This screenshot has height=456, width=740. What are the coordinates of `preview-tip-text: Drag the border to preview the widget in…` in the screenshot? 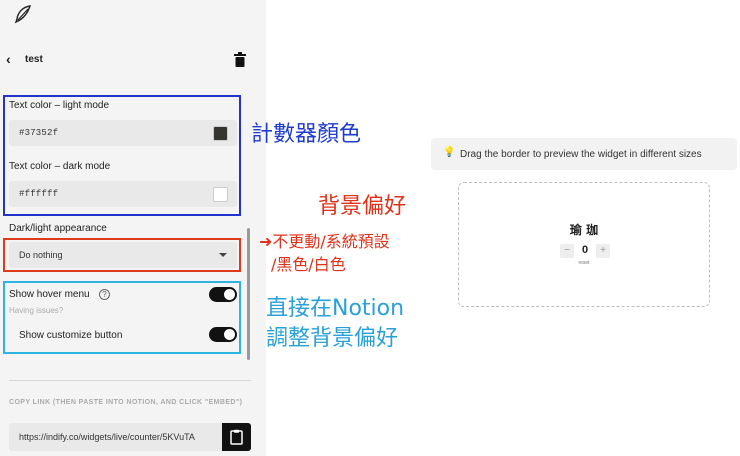 It's located at (581, 154).